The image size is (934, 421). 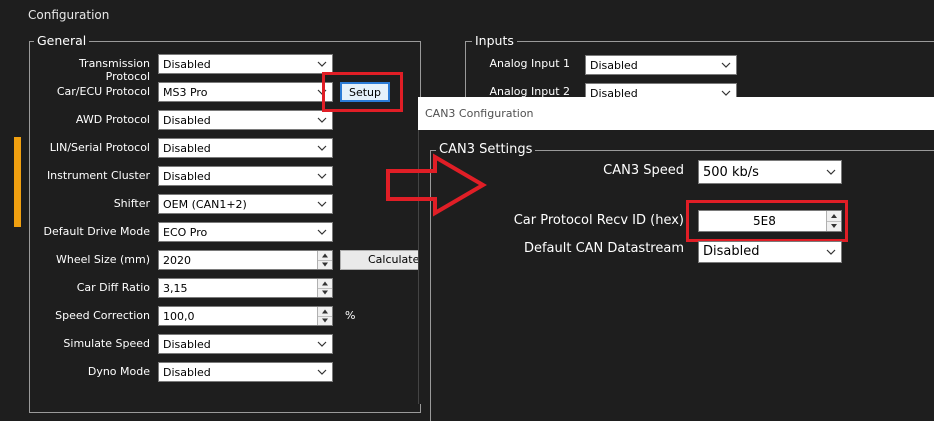 I want to click on dyno-mode-select: Disabled, so click(x=245, y=372).